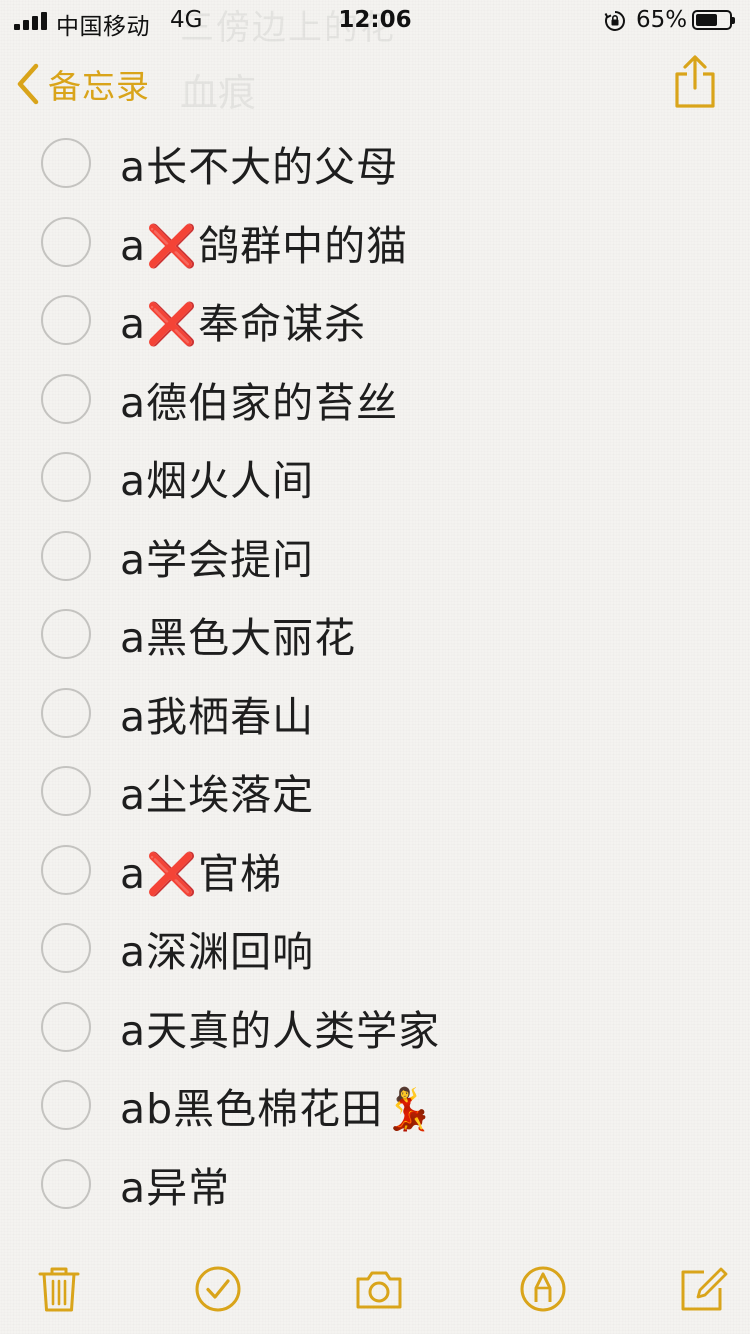 The image size is (750, 1334). I want to click on checkmark-circle-icon, so click(218, 1289).